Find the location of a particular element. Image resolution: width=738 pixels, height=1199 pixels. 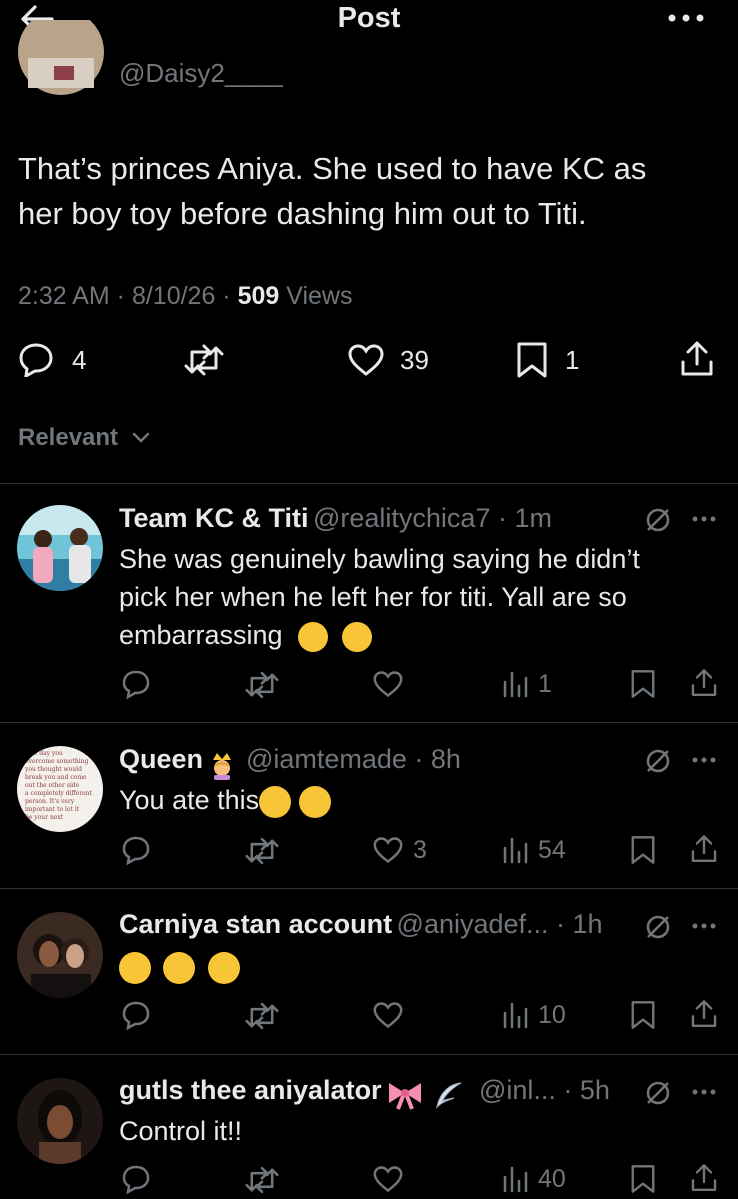

reply-text is located at coordinates (179, 968).